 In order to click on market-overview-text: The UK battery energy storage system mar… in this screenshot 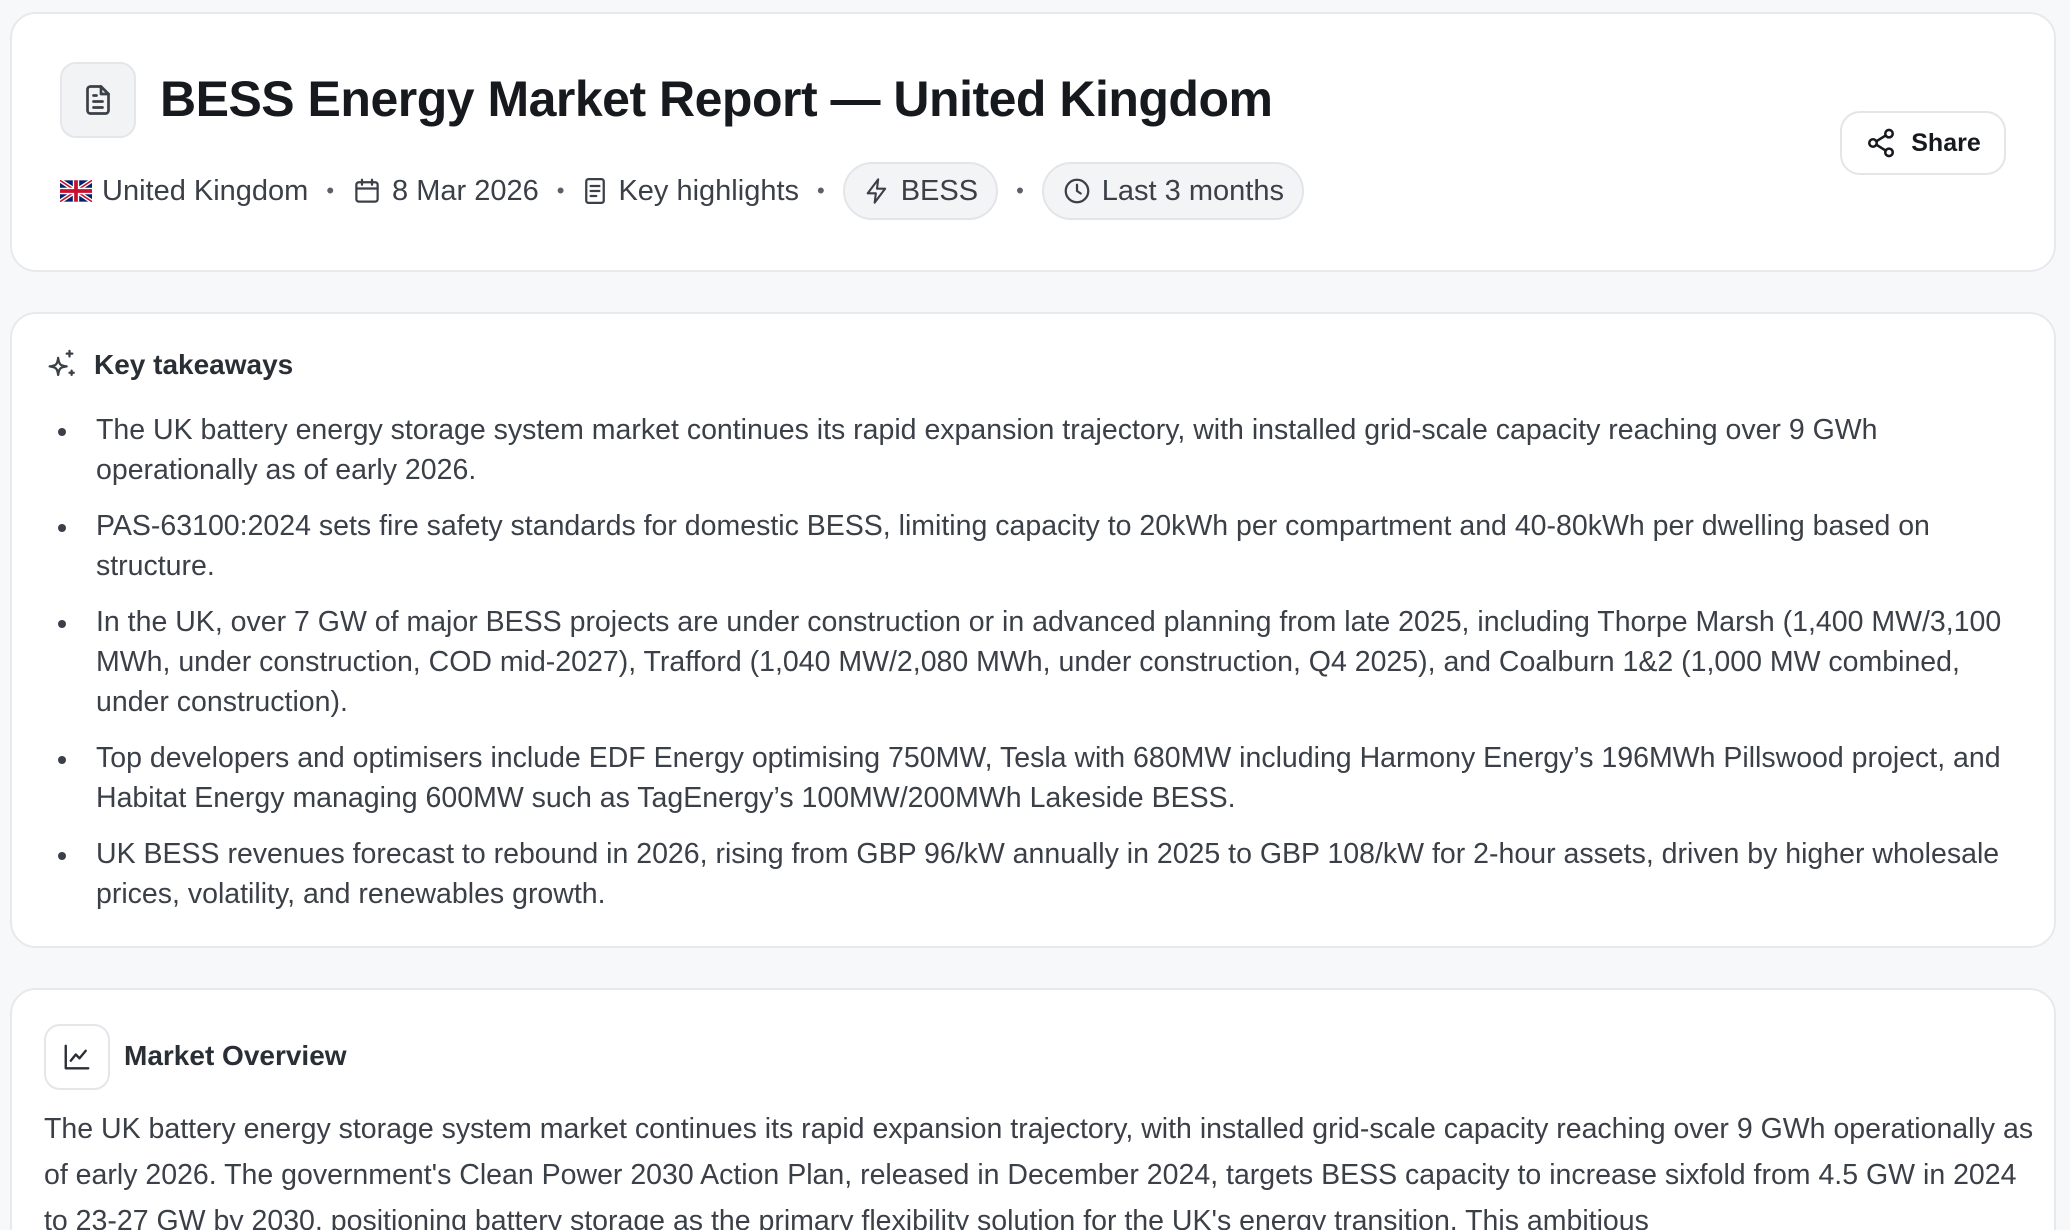, I will do `click(1039, 1171)`.